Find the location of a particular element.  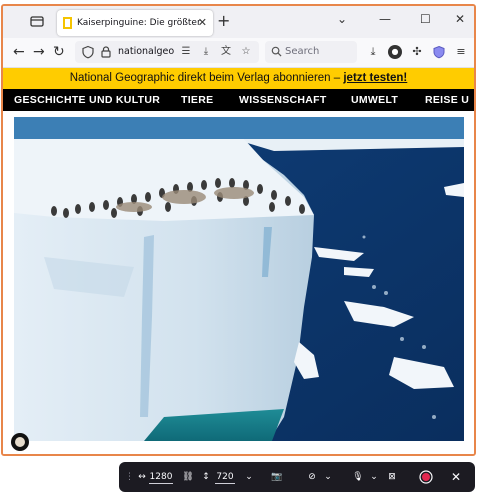

tab-title: Kaiserpinguine: Die größten Dra is located at coordinates (139, 23).